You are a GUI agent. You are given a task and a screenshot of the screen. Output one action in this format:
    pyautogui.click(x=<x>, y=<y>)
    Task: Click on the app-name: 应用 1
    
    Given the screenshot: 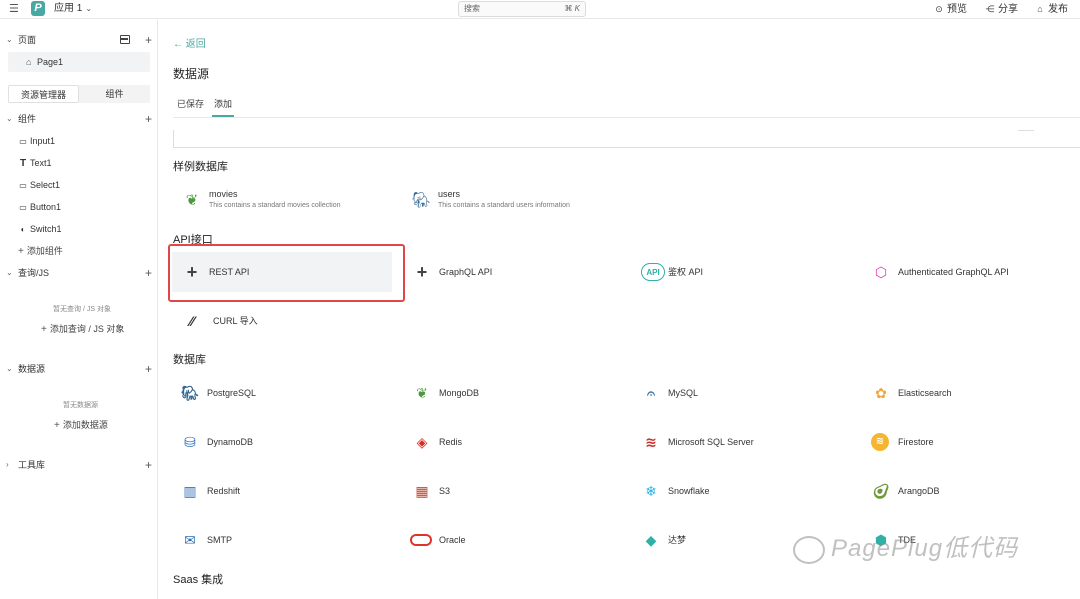 What is the action you would take?
    pyautogui.click(x=68, y=8)
    